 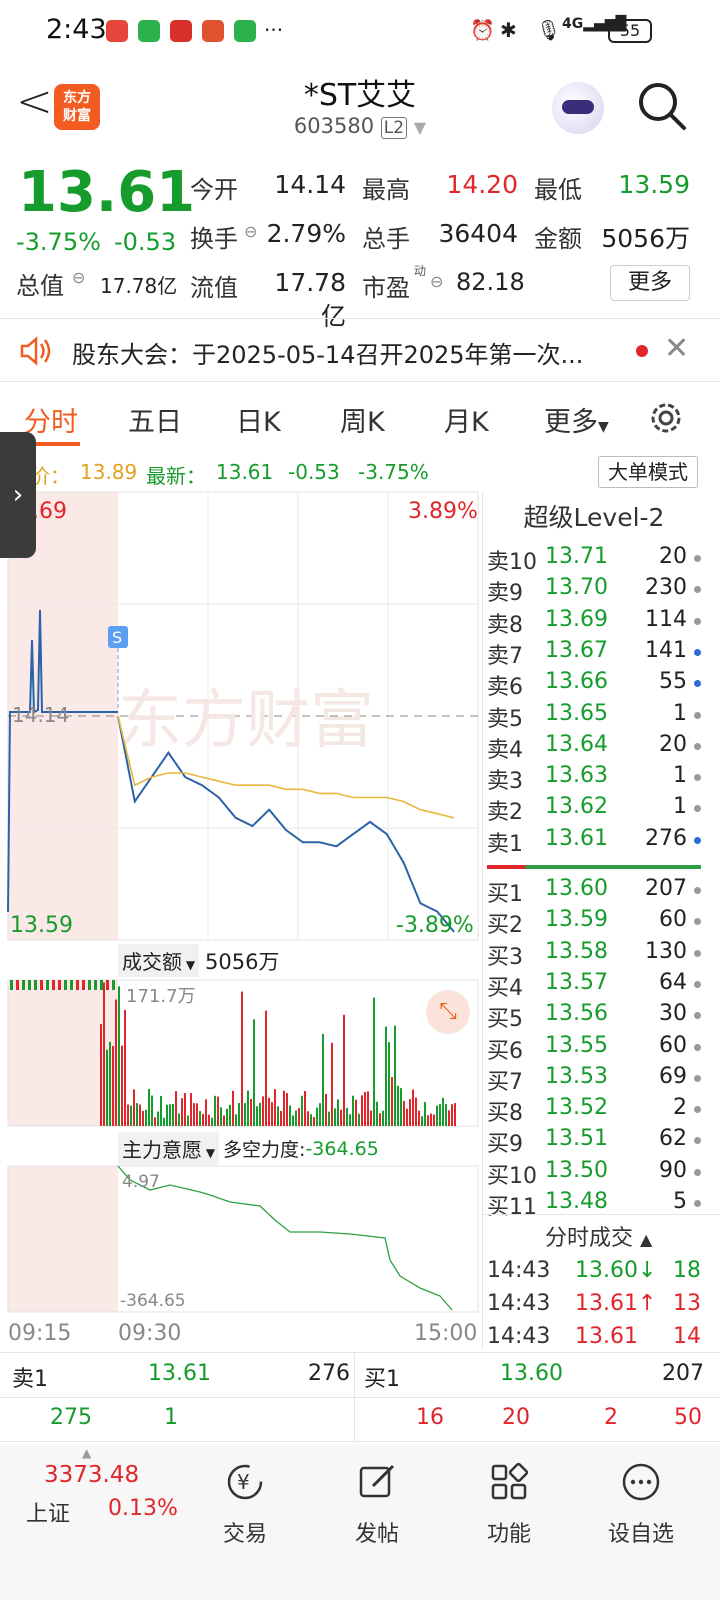 What do you see at coordinates (594, 1048) in the screenshot?
I see `bid-row: 买6 13.55 60` at bounding box center [594, 1048].